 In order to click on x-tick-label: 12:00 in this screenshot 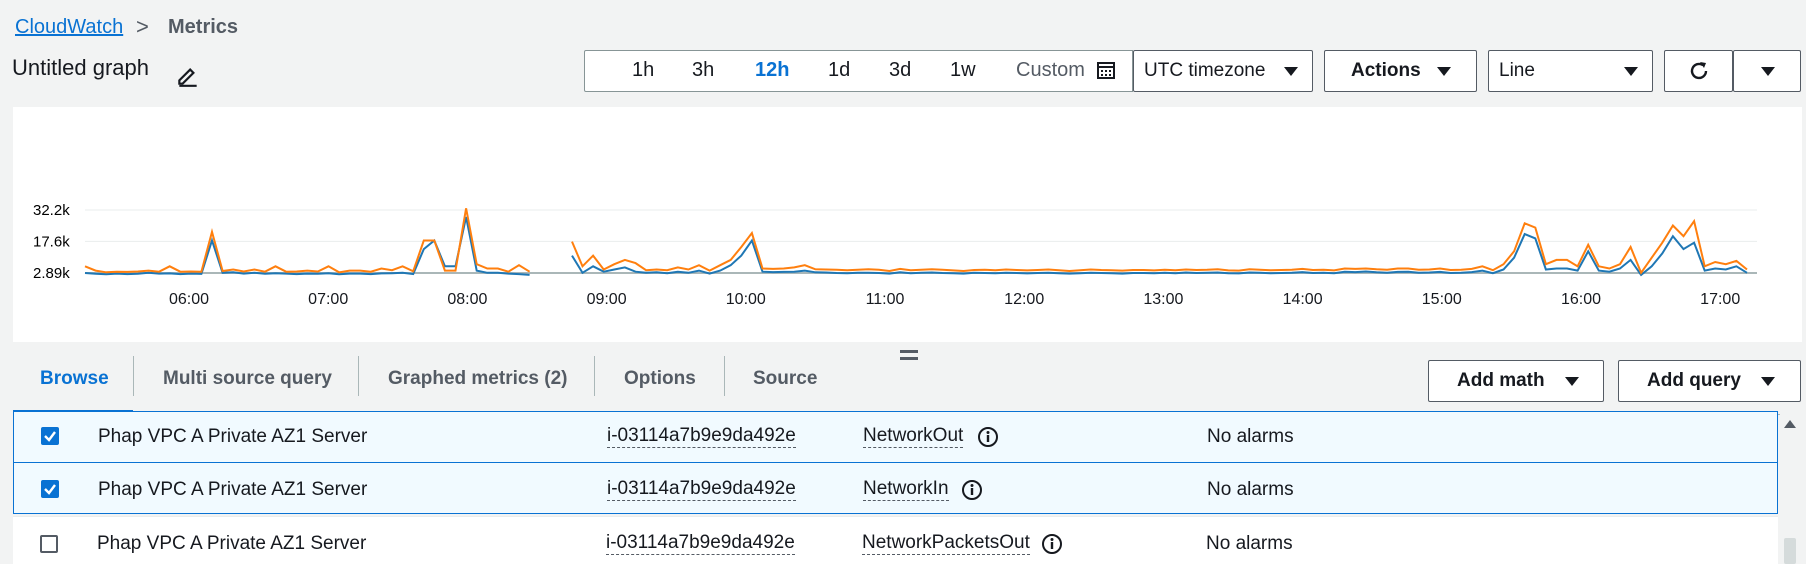, I will do `click(1024, 299)`.